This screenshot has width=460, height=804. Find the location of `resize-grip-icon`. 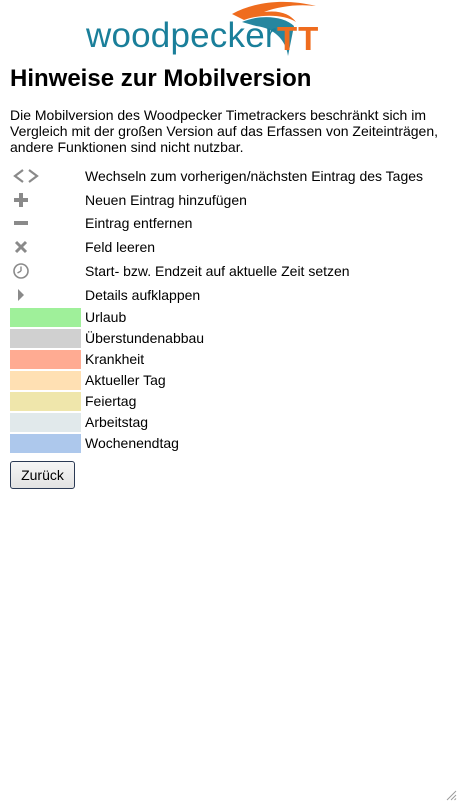

resize-grip-icon is located at coordinates (451, 795).